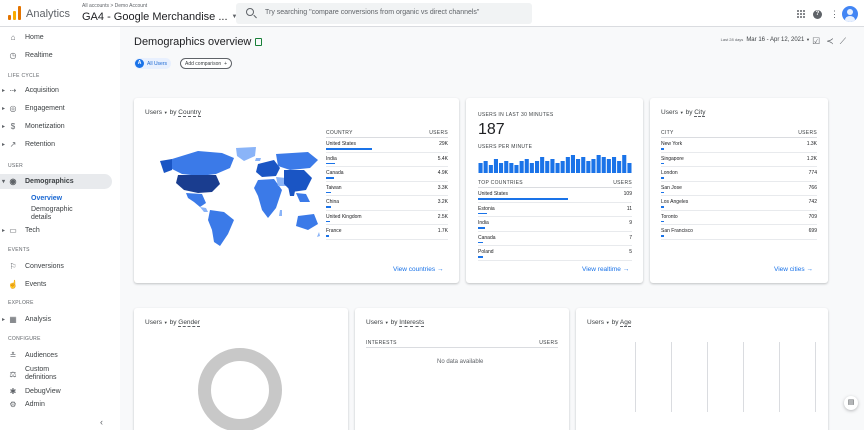  Describe the element at coordinates (307, 222) in the screenshot. I see `map-region-australia` at that location.